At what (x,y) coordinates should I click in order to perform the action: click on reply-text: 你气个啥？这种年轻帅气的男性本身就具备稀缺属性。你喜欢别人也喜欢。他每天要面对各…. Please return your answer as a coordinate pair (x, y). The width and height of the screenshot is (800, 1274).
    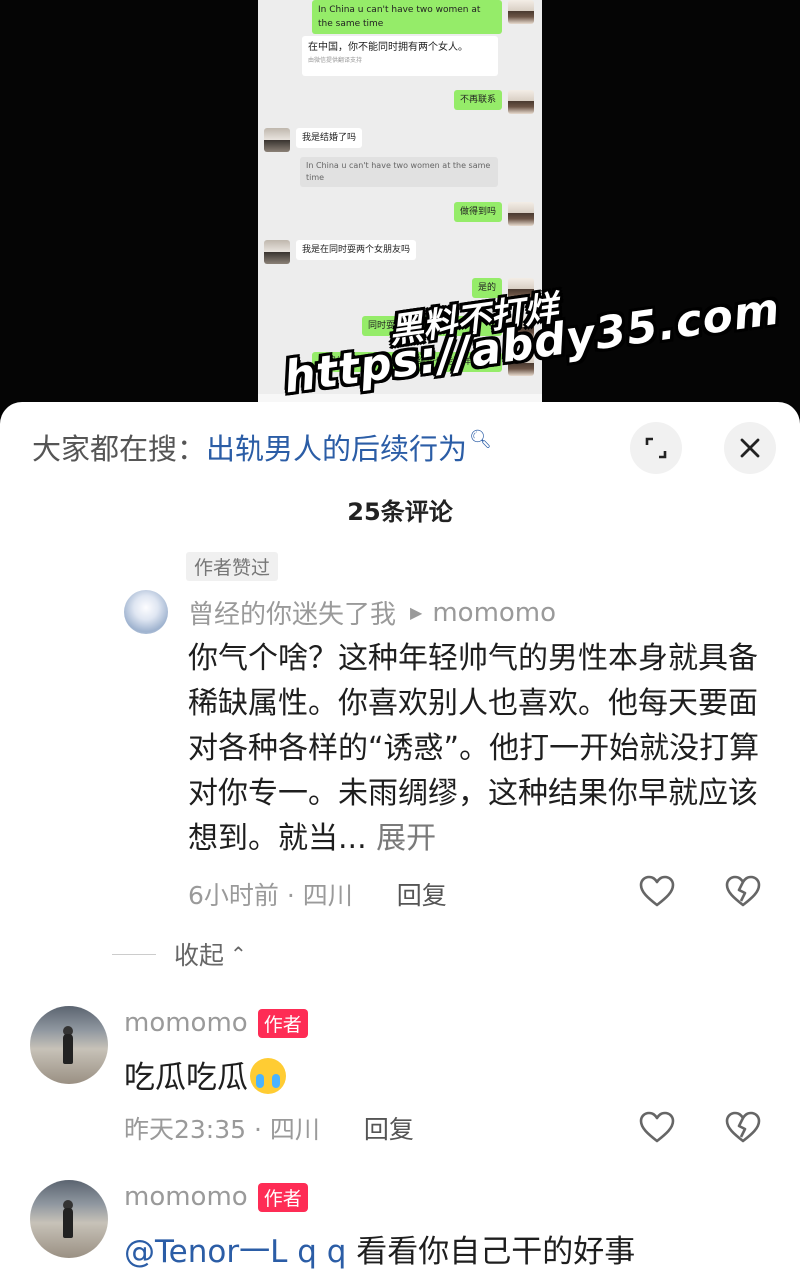
    Looking at the image, I should click on (483, 748).